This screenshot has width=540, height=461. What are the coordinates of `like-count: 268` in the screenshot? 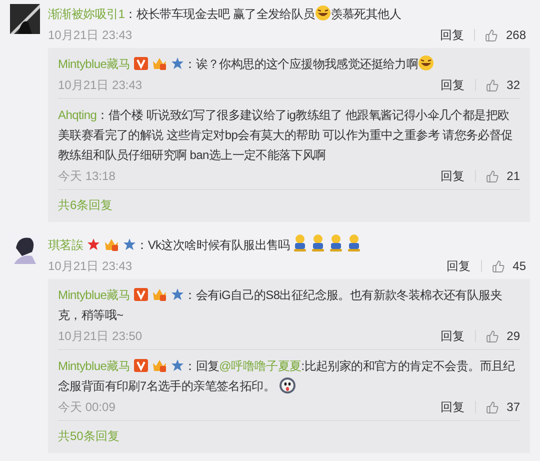 It's located at (516, 35).